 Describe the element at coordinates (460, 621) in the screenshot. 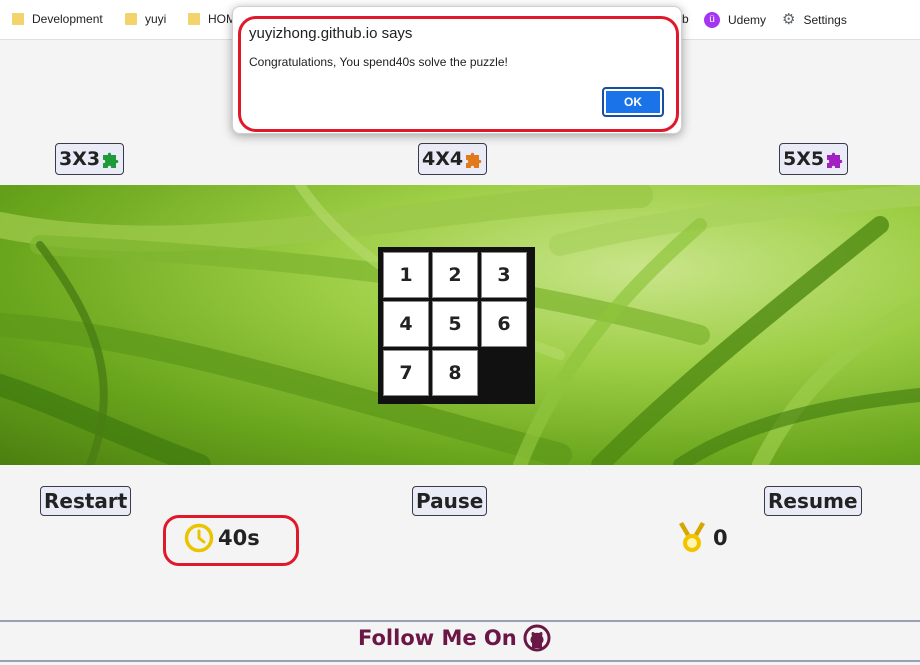

I see `footer-divider` at that location.